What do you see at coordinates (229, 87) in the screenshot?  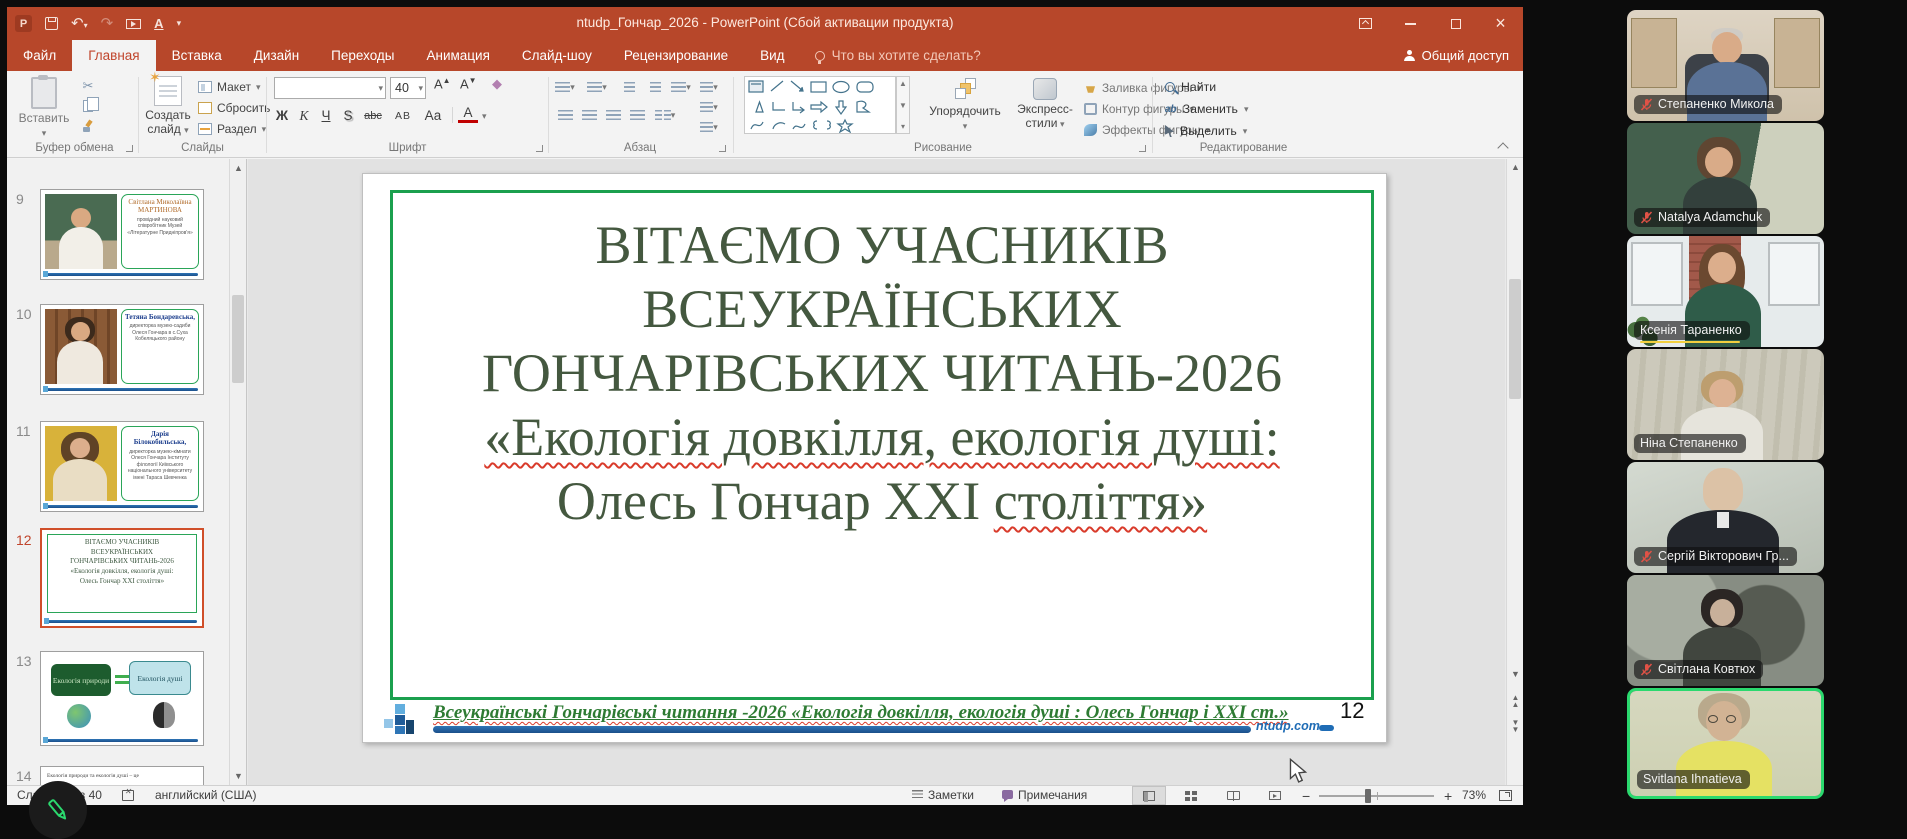 I see `layout-button: Макет ▾` at bounding box center [229, 87].